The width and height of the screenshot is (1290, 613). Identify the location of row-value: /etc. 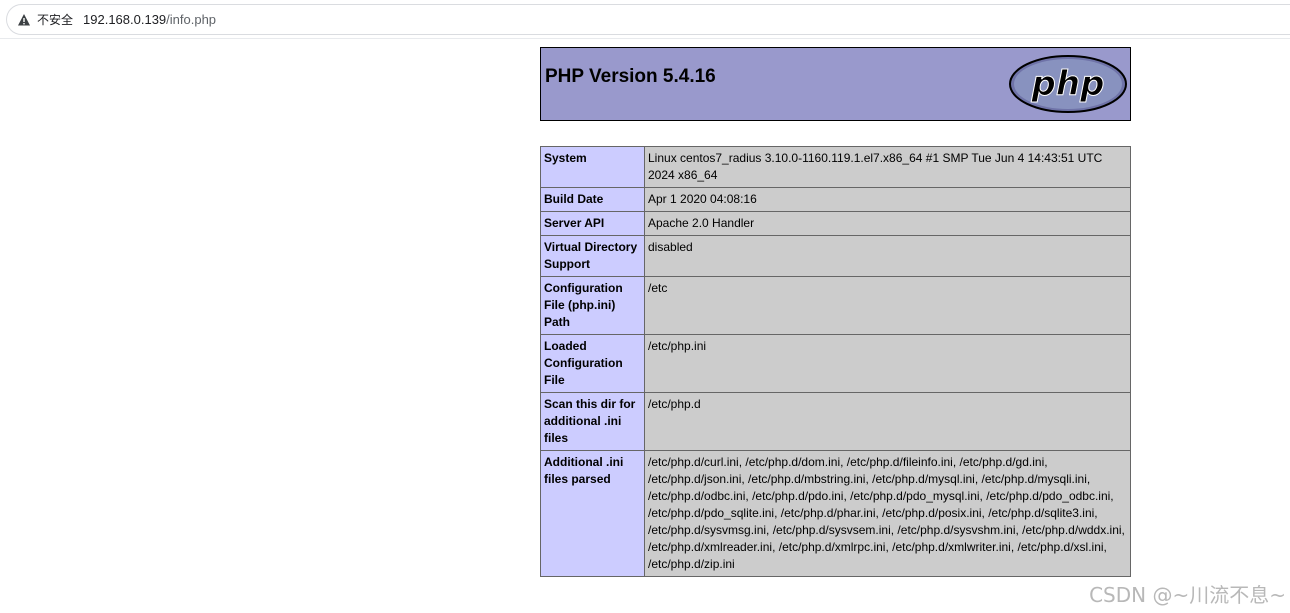
(887, 305).